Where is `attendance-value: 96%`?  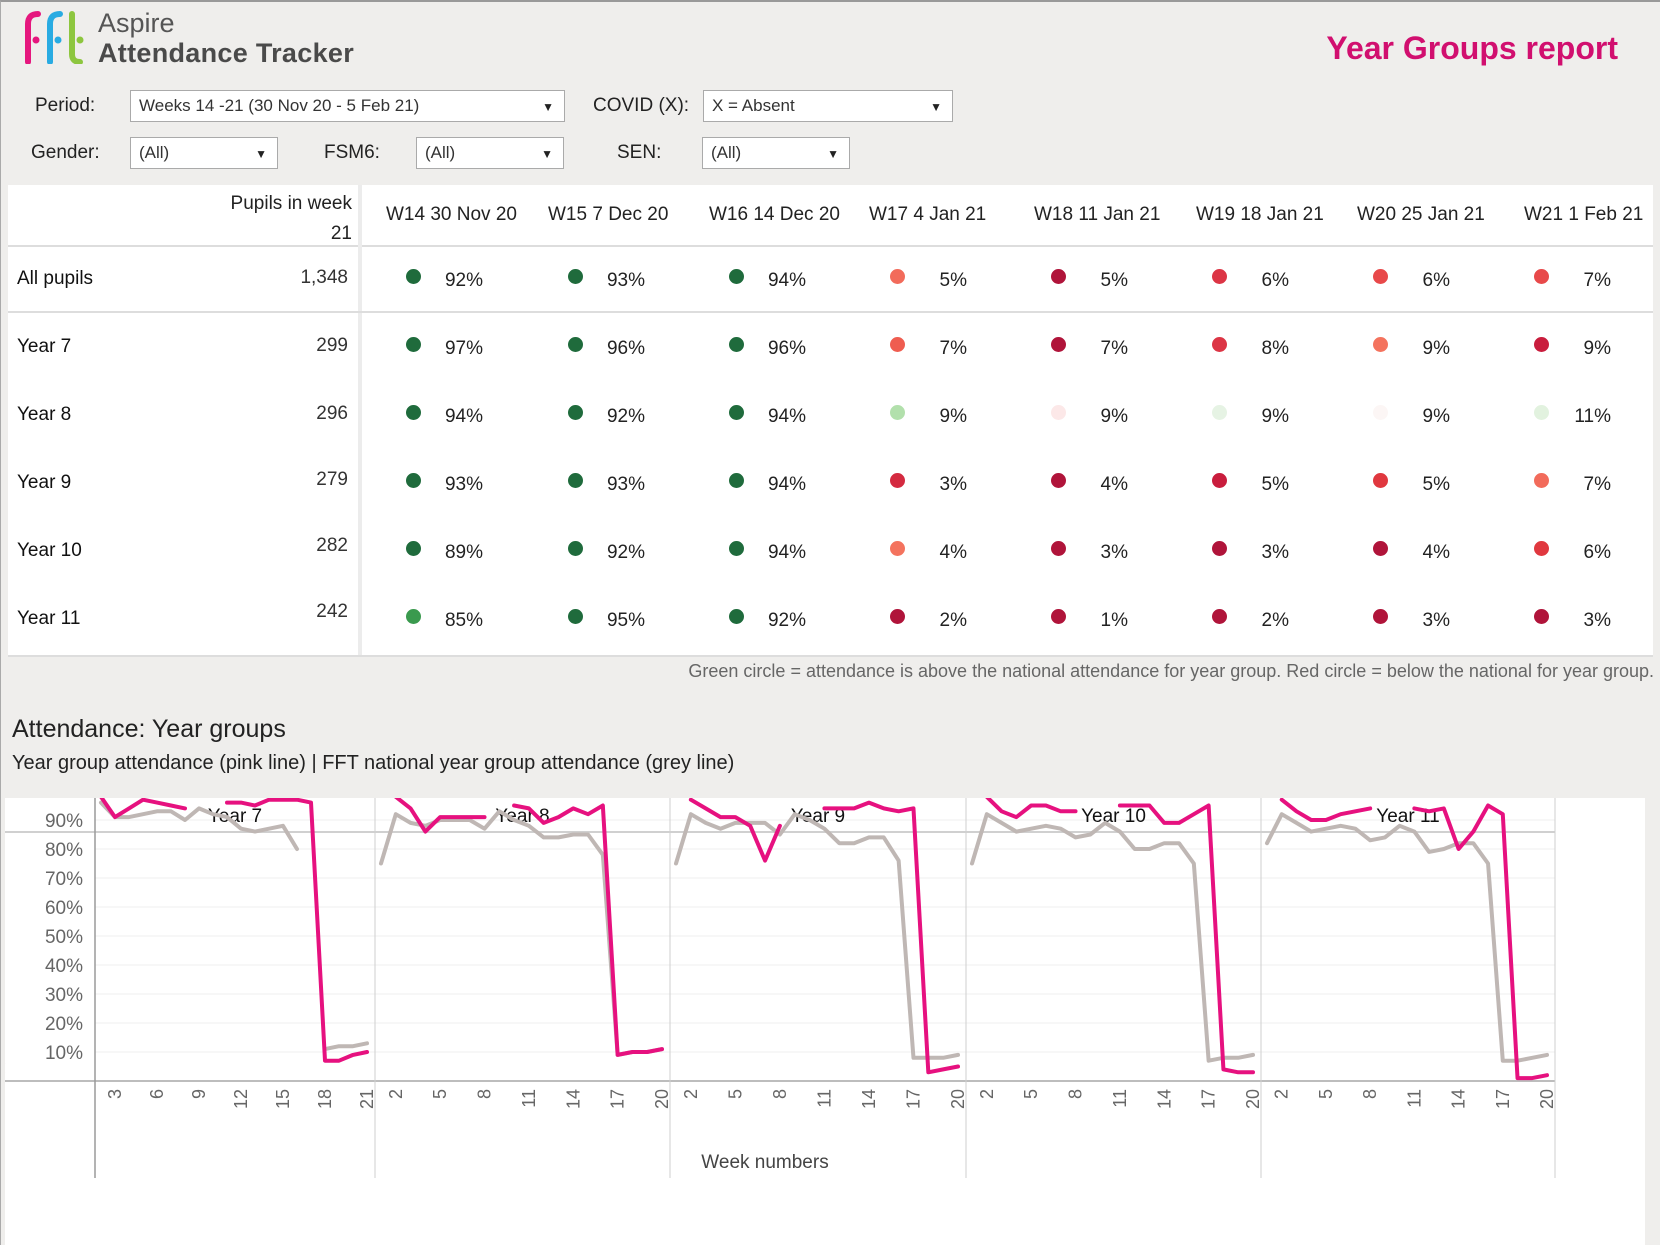
attendance-value: 96% is located at coordinates (786, 348).